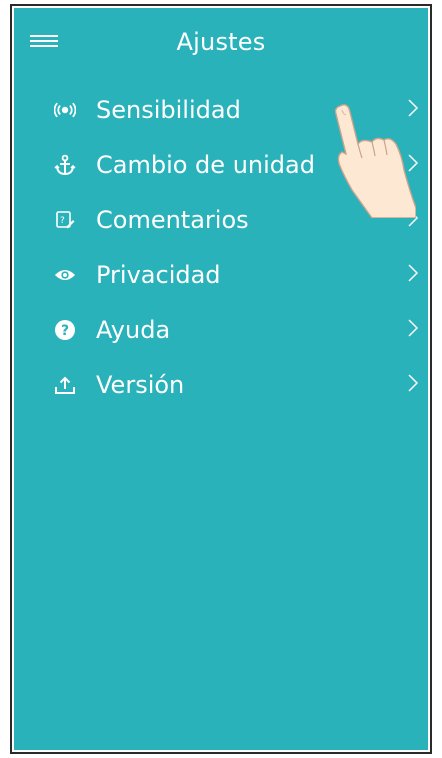 This screenshot has height=758, width=442. I want to click on feedback-icon: ?, so click(65, 220).